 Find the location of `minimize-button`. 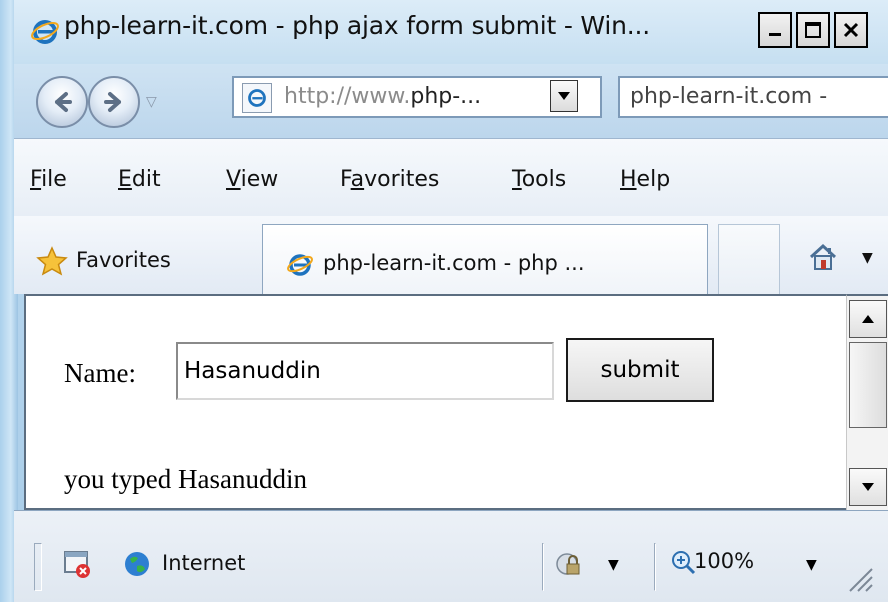

minimize-button is located at coordinates (775, 30).